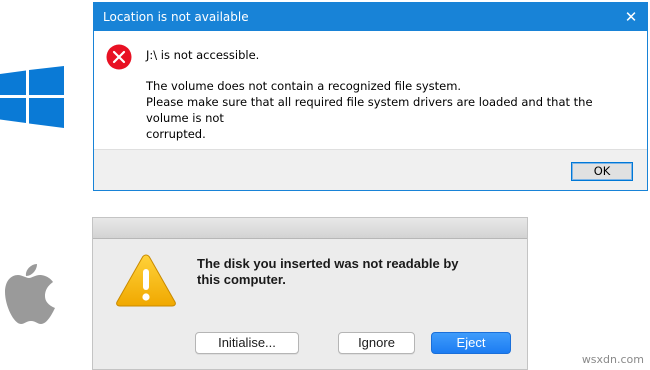 The image size is (650, 370). Describe the element at coordinates (176, 17) in the screenshot. I see `dialog-title: Location is not available` at that location.